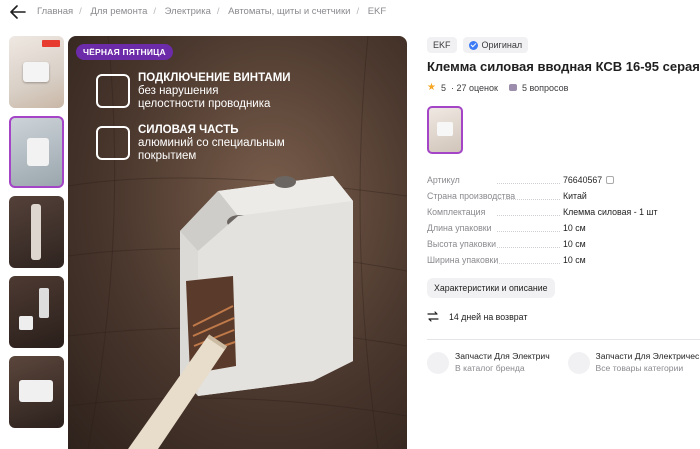 Image resolution: width=700 pixels, height=449 pixels. I want to click on brand-card: Запчасти Для Электрич В каталог бренда, so click(493, 362).